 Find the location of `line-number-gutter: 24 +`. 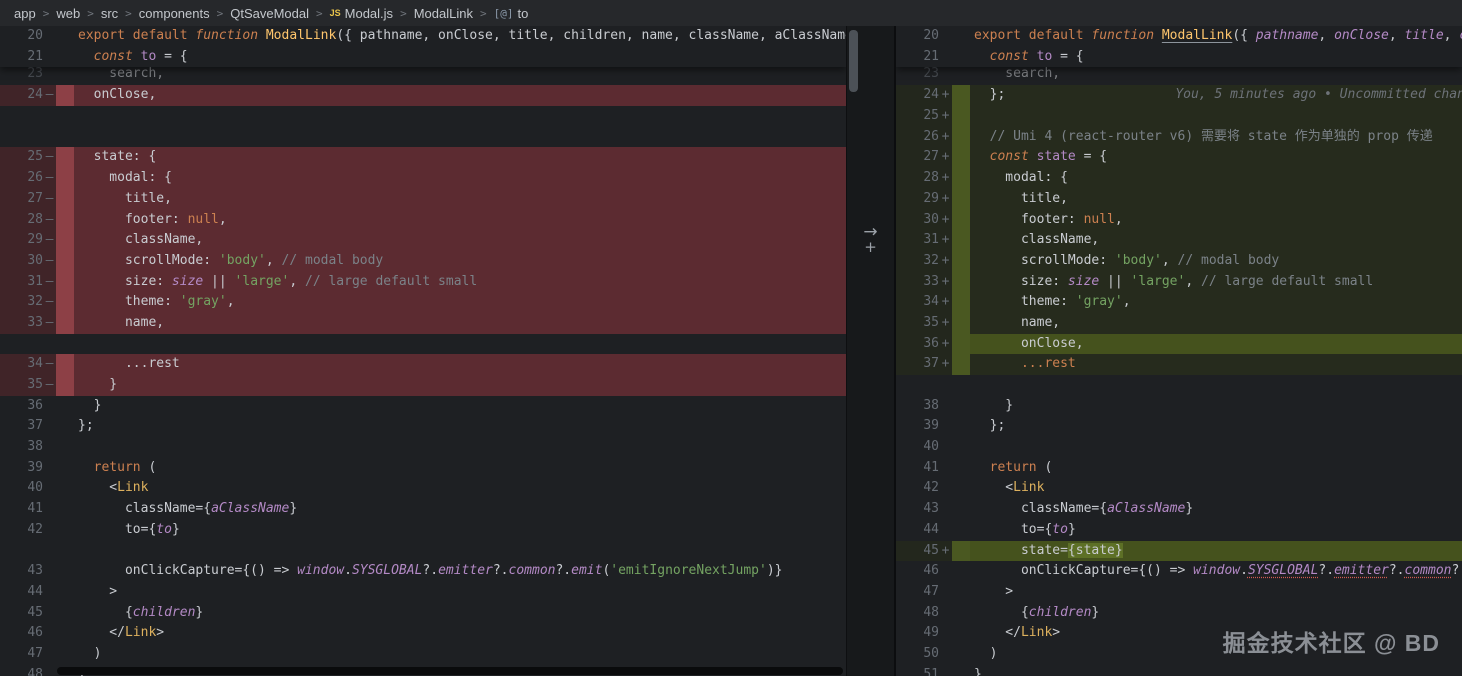

line-number-gutter: 24 + is located at coordinates (924, 96).